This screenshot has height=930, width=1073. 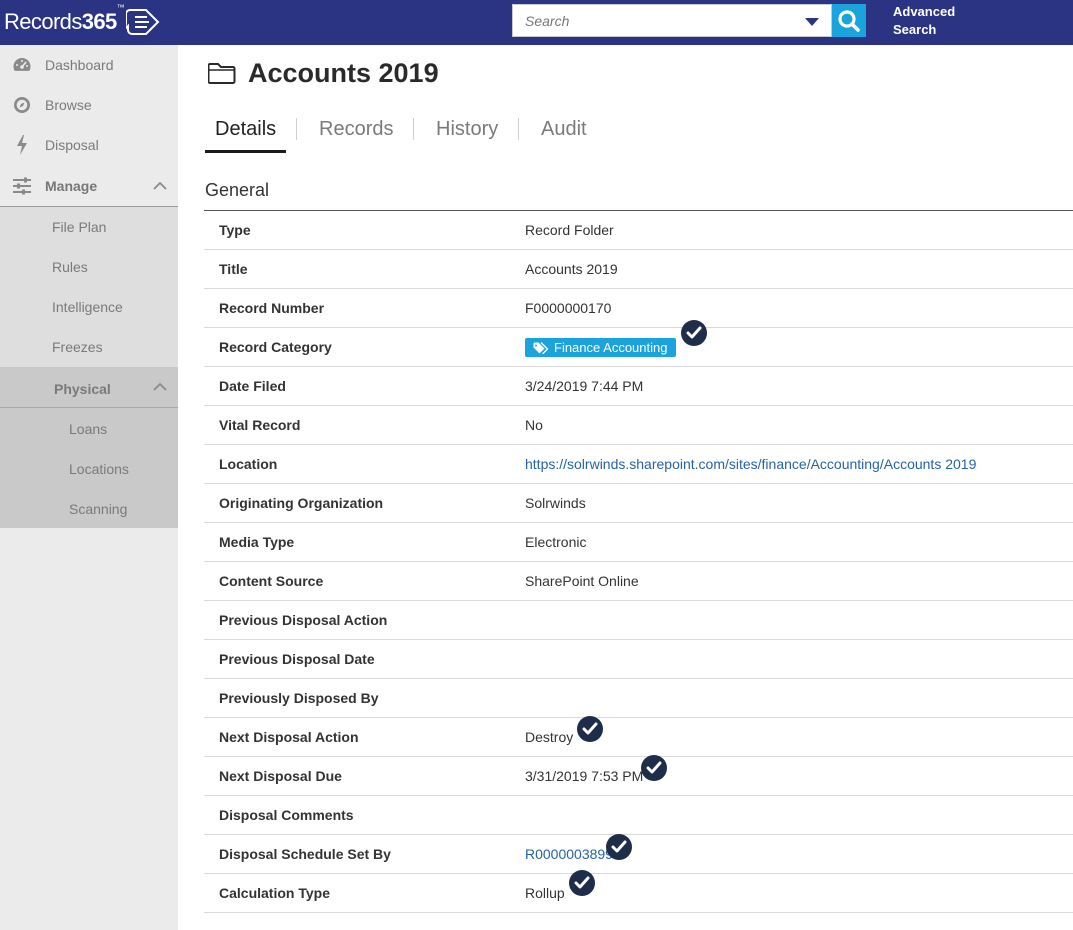 What do you see at coordinates (638, 425) in the screenshot?
I see `table-row: Vital Record No` at bounding box center [638, 425].